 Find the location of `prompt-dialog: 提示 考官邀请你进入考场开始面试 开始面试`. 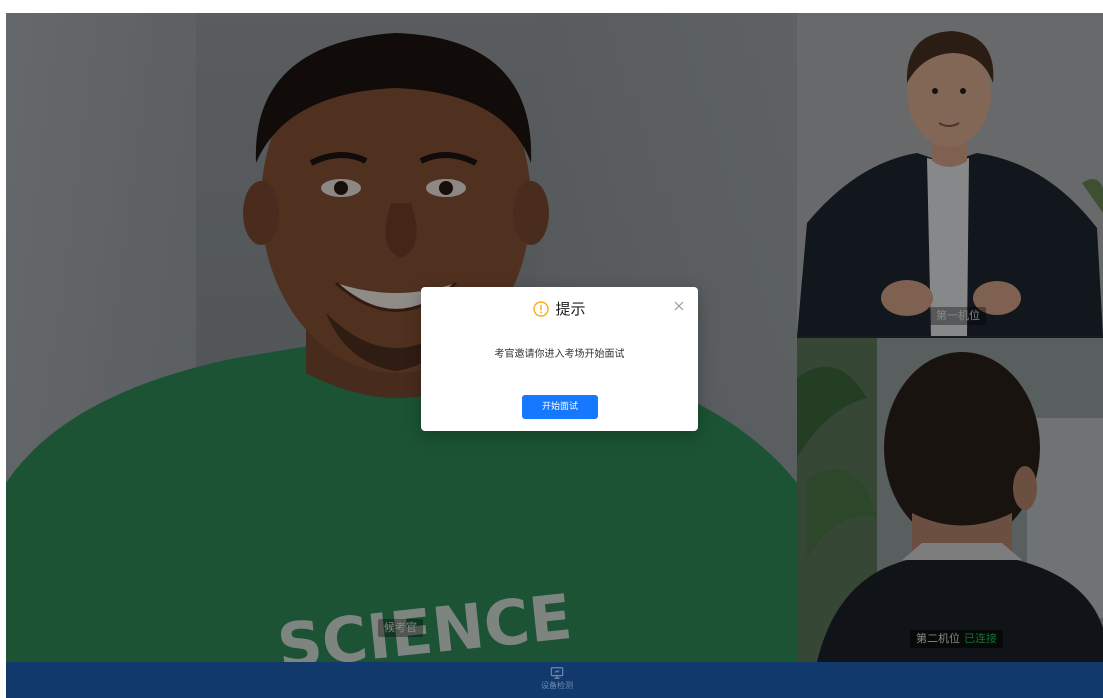

prompt-dialog: 提示 考官邀请你进入考场开始面试 开始面试 is located at coordinates (559, 359).